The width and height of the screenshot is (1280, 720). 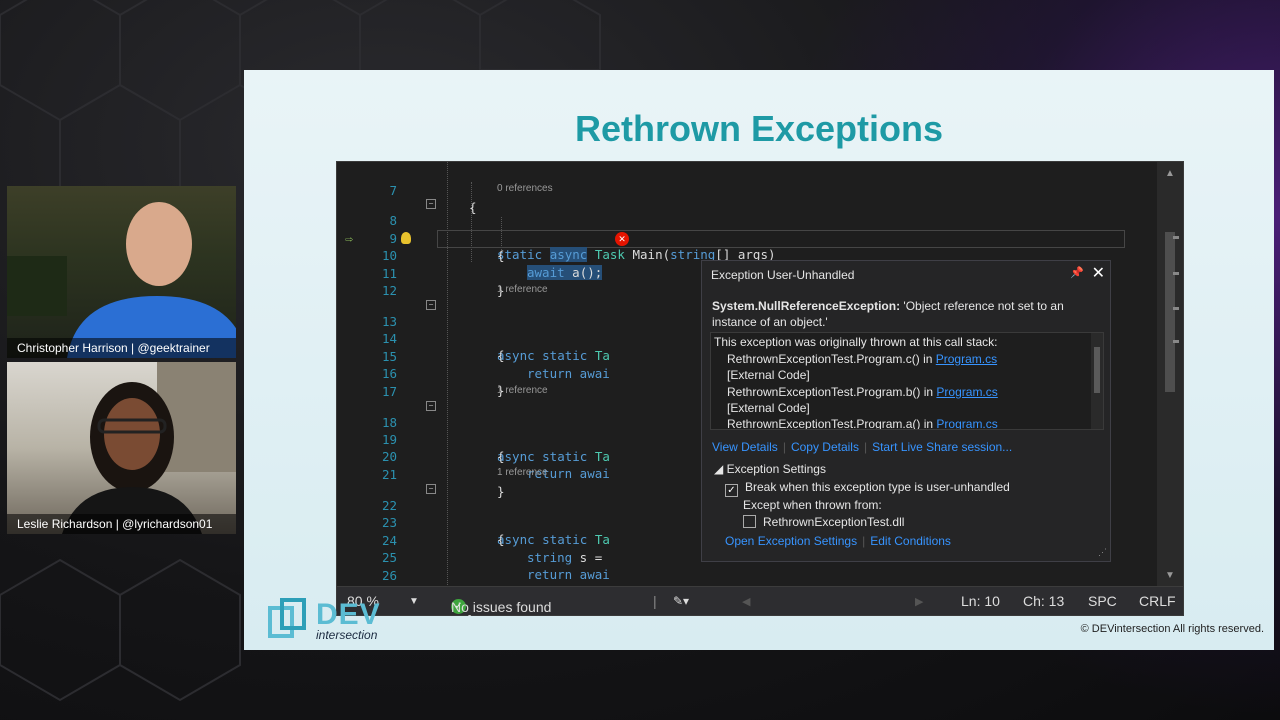 What do you see at coordinates (421, 373) in the screenshot?
I see `code-line: 16 }` at bounding box center [421, 373].